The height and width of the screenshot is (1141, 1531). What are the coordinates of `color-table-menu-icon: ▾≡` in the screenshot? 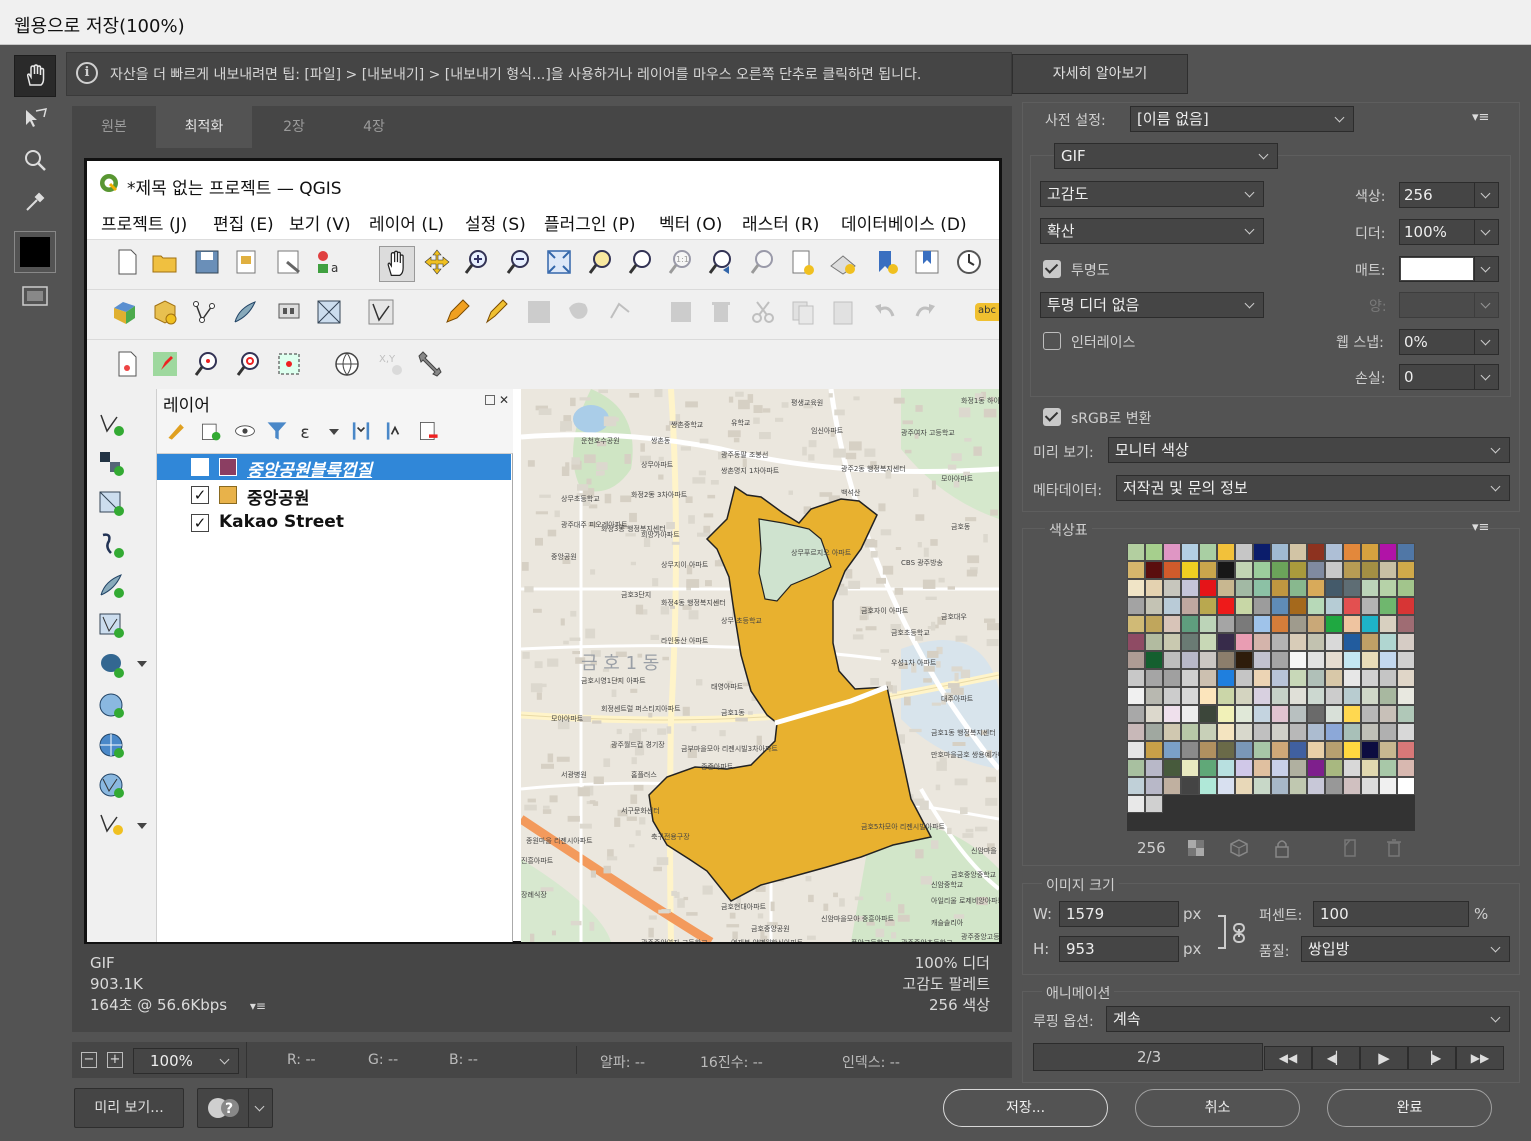 It's located at (1480, 527).